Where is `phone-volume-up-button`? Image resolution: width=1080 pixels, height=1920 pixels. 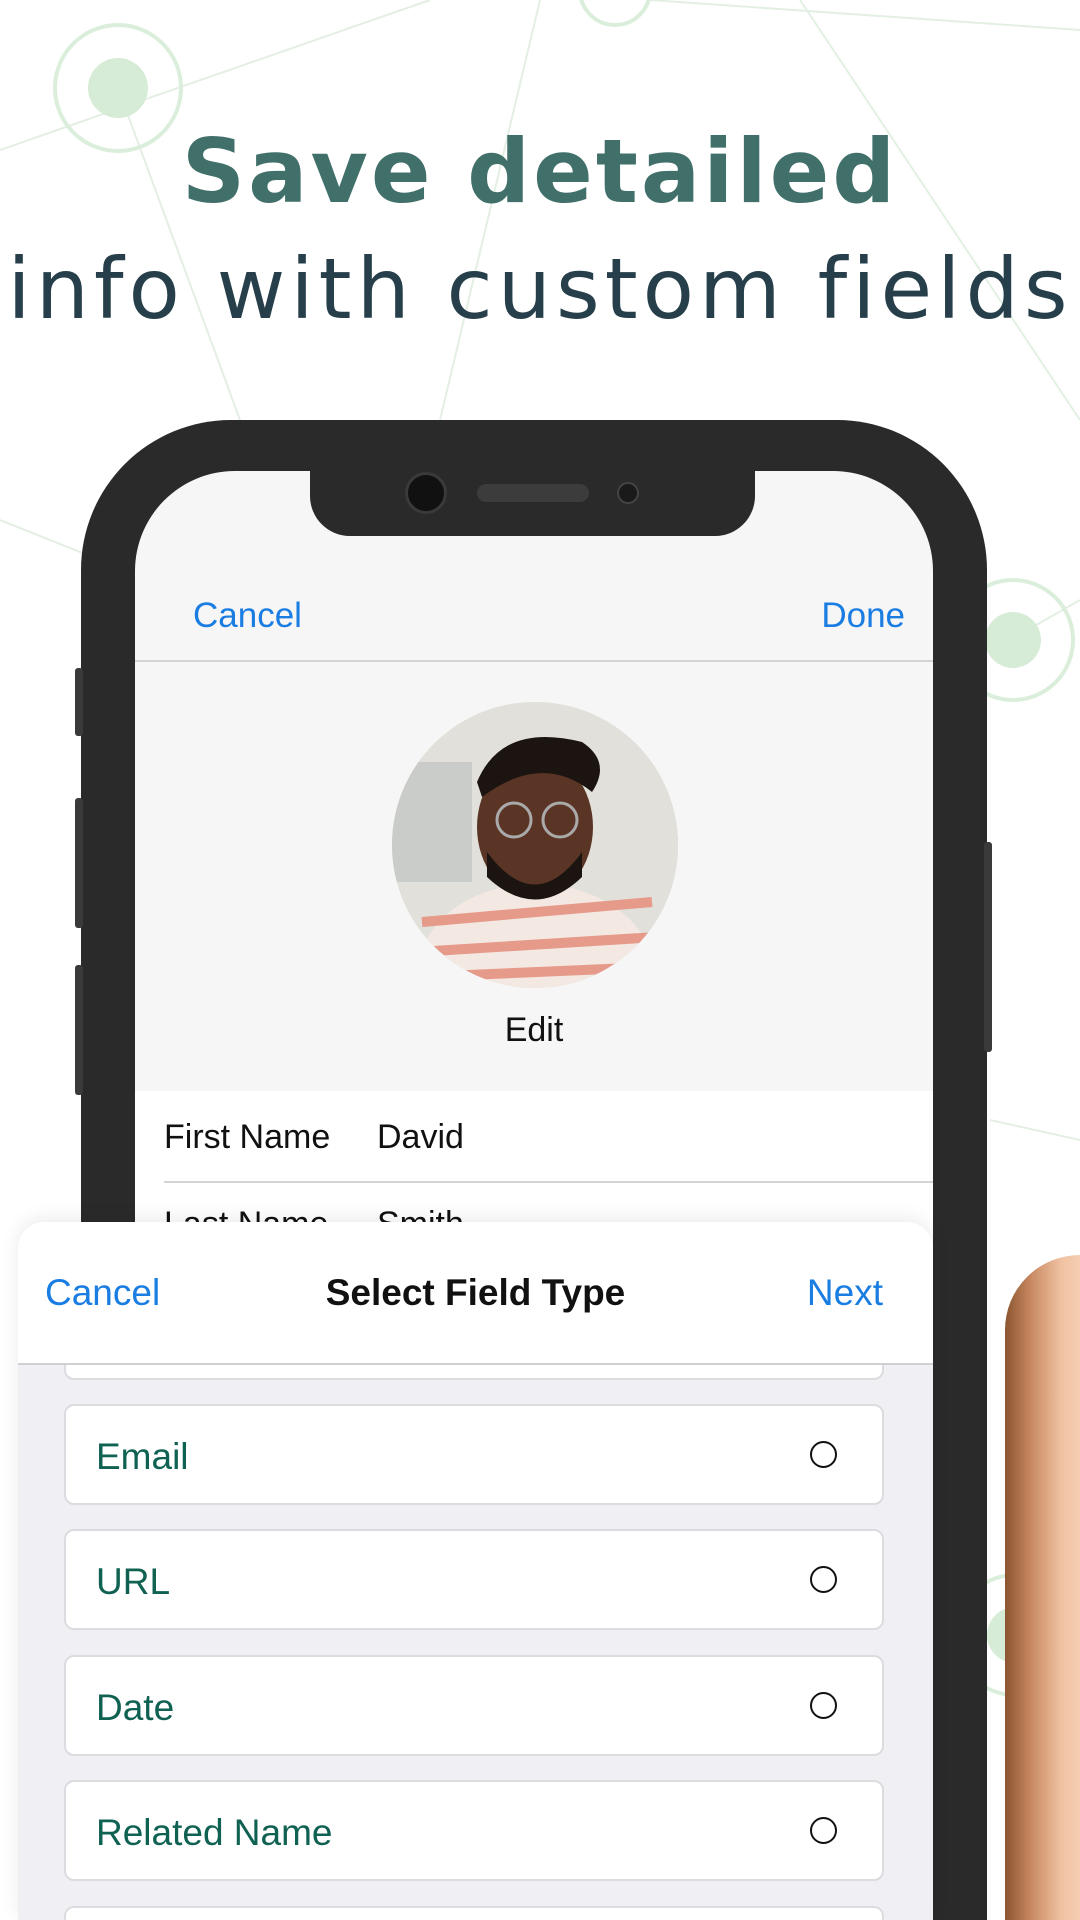 phone-volume-up-button is located at coordinates (79, 863).